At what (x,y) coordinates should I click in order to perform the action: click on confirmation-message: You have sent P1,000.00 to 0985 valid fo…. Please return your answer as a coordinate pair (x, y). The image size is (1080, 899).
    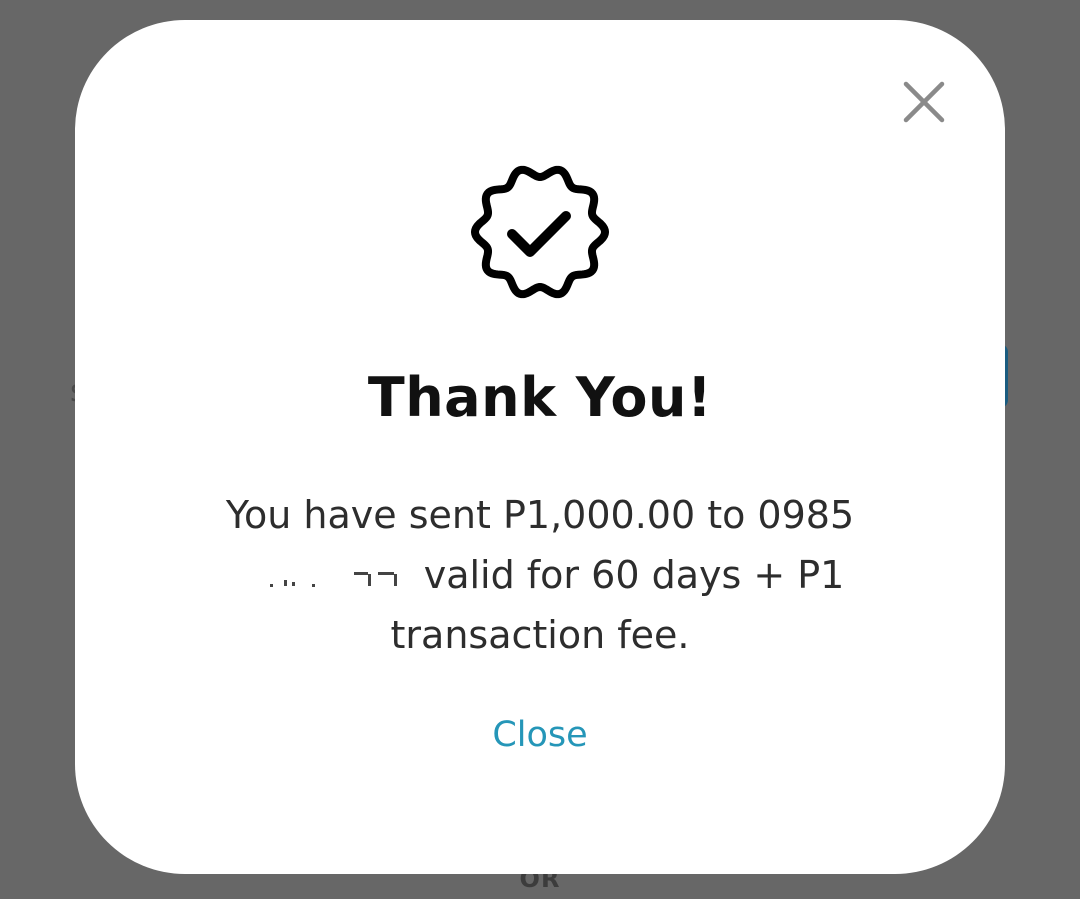
    Looking at the image, I should click on (540, 575).